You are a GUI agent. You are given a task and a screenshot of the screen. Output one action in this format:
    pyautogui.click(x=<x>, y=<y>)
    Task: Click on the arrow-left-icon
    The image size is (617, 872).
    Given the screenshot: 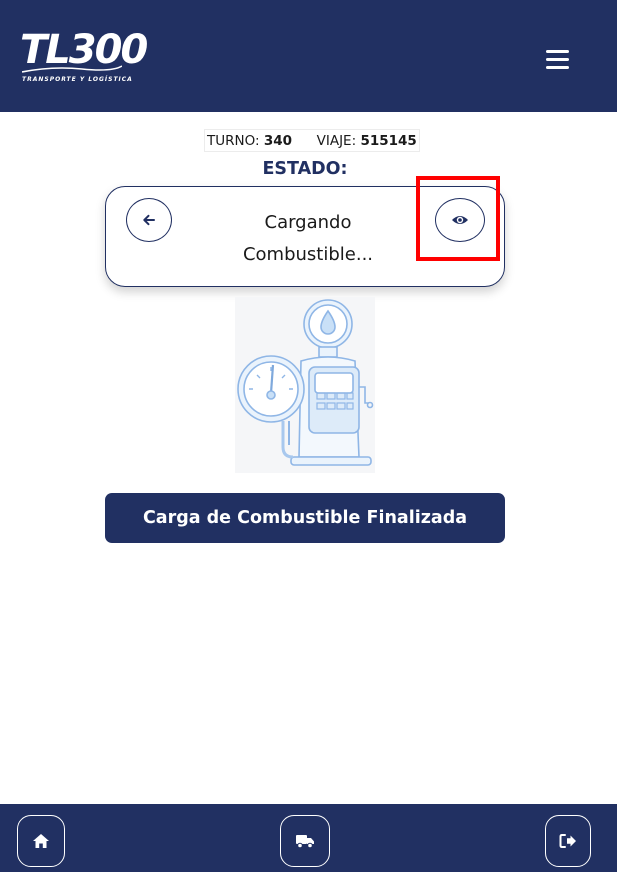 What is the action you would take?
    pyautogui.click(x=149, y=220)
    